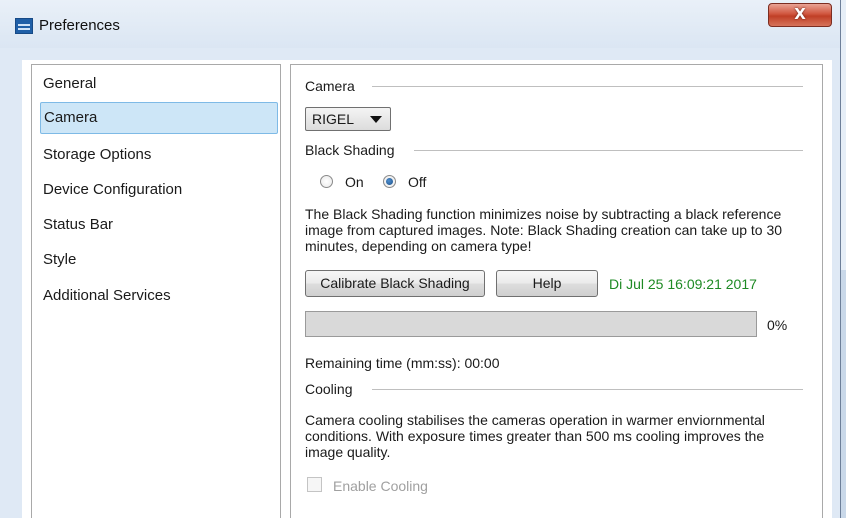 The height and width of the screenshot is (518, 846). What do you see at coordinates (333, 119) in the screenshot?
I see `camera-select-value: RIGEL` at bounding box center [333, 119].